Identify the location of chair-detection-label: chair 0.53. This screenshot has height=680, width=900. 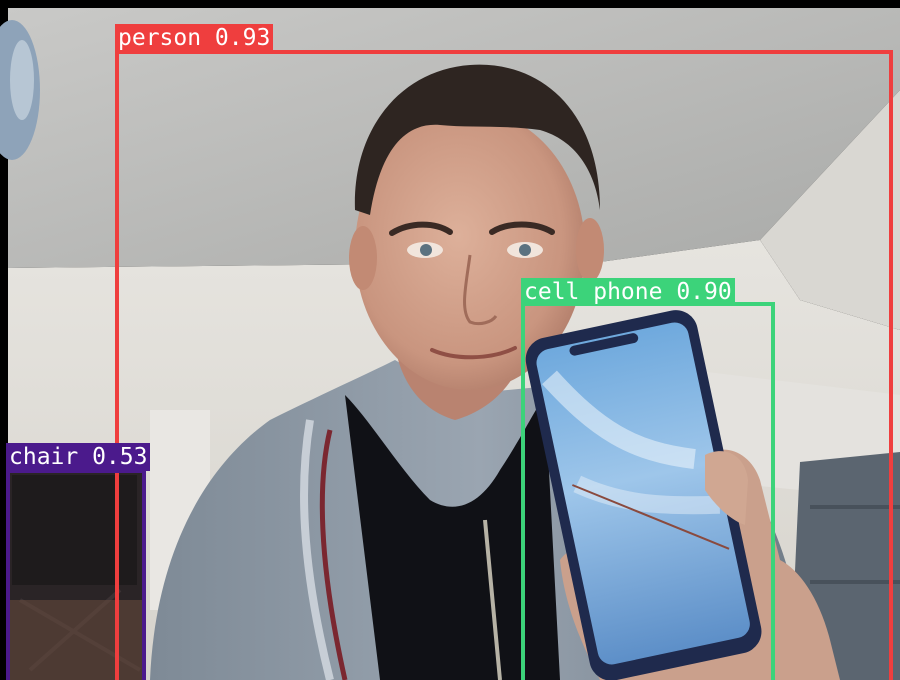
(78, 457).